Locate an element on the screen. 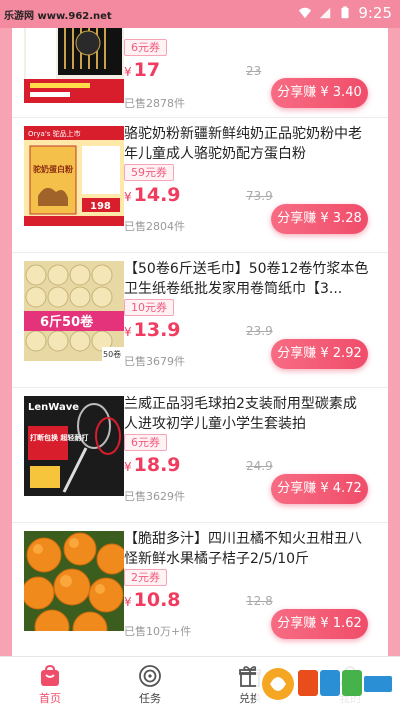  product-title: 兰威正品羽毛球拍2支装耐用型碳素成人进攻初学儿童小学生套装拍 is located at coordinates (246, 414).